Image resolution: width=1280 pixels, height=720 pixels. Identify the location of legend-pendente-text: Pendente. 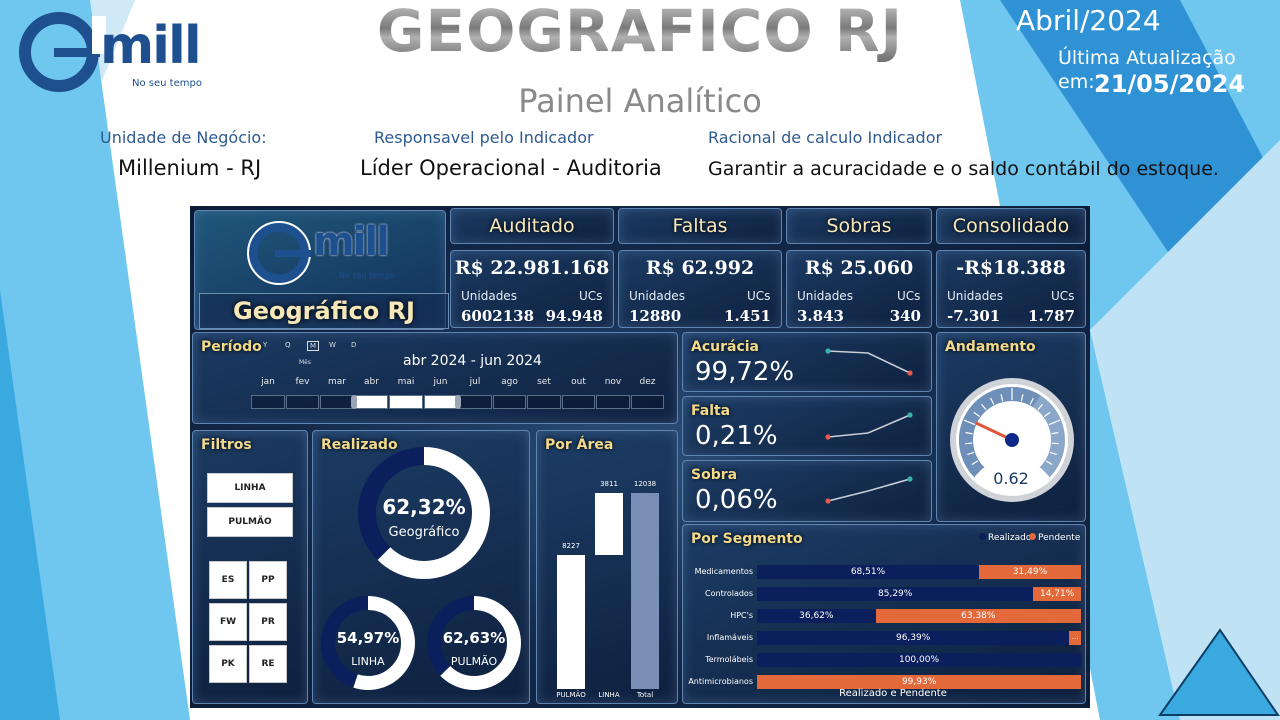
(1059, 538).